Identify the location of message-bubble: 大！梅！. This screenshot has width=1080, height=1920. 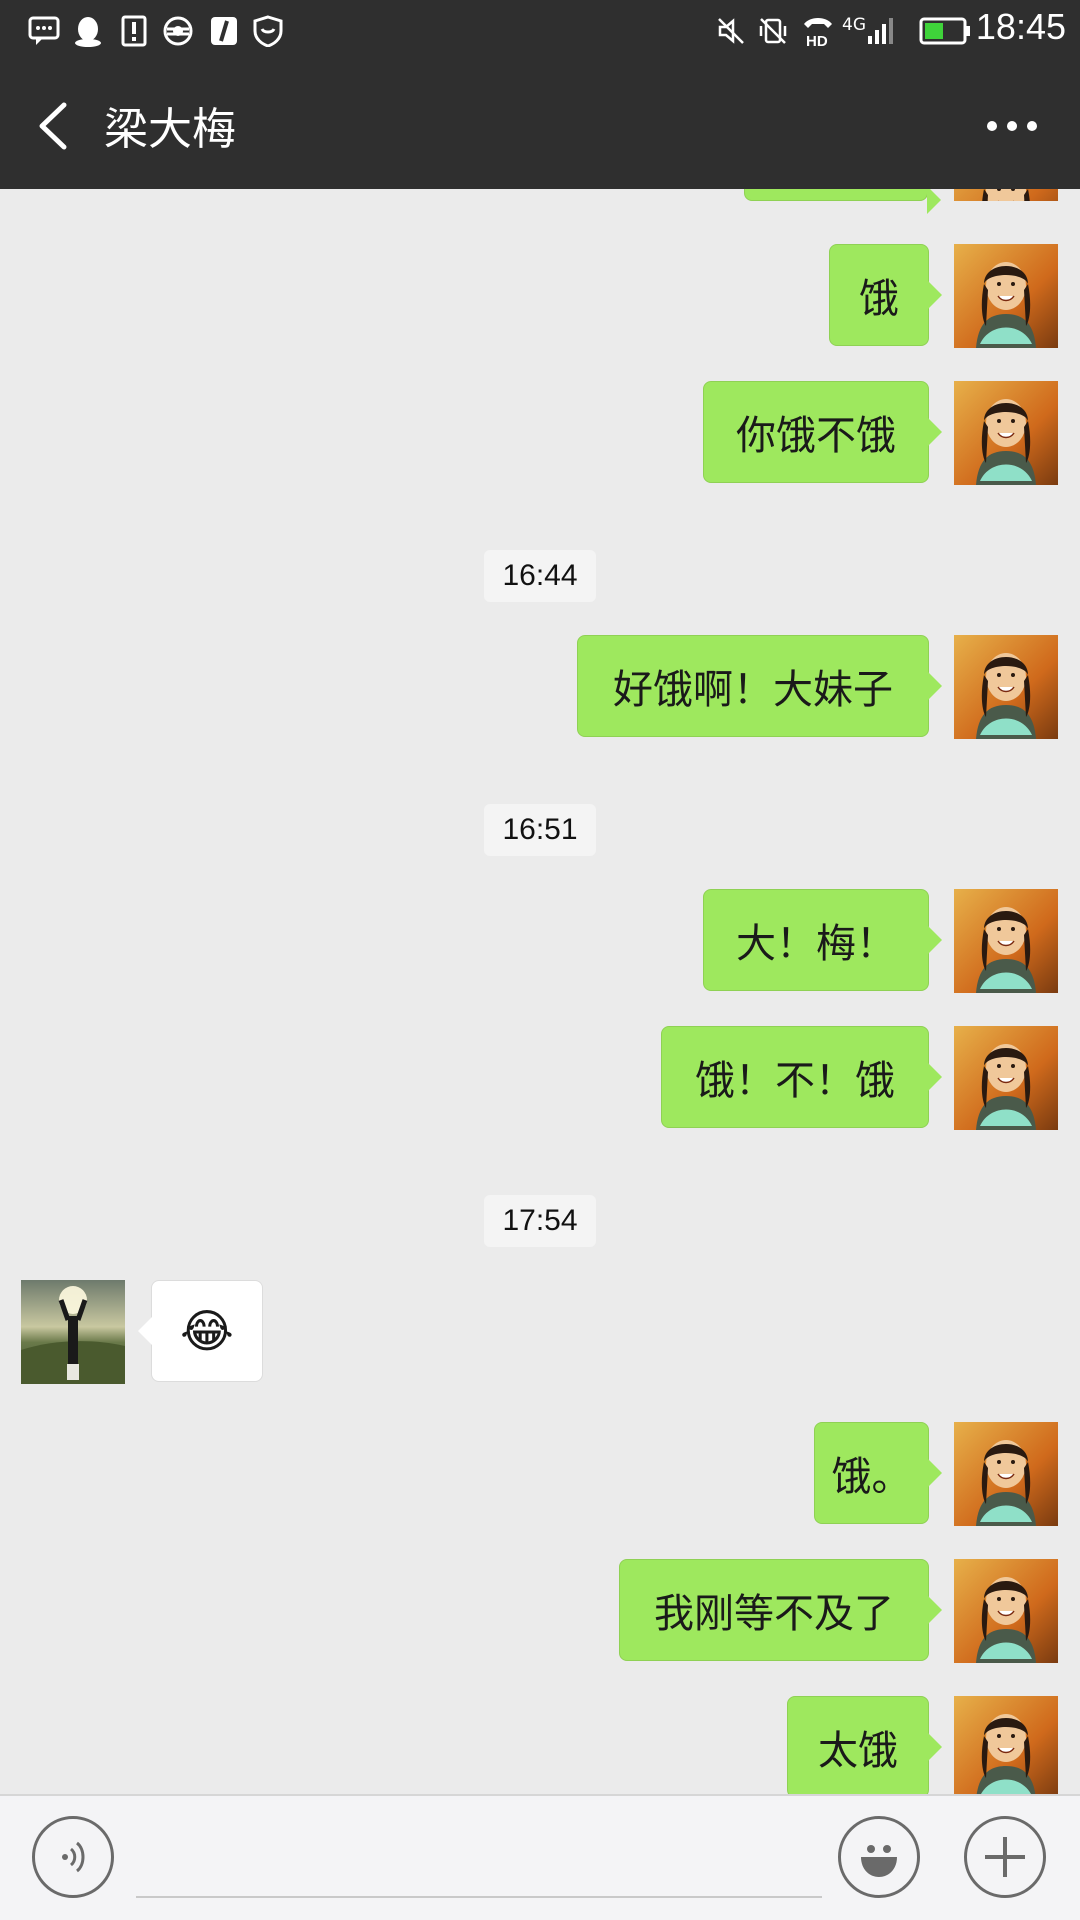
(822, 940).